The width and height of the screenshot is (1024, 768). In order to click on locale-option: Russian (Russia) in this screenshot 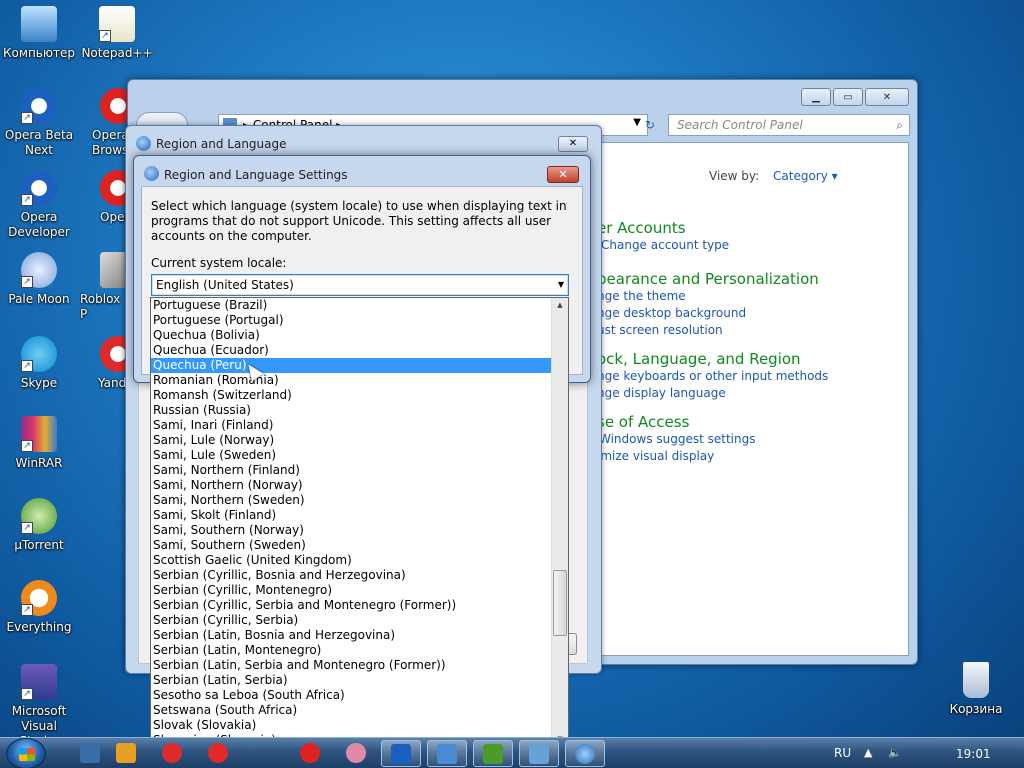, I will do `click(351, 410)`.